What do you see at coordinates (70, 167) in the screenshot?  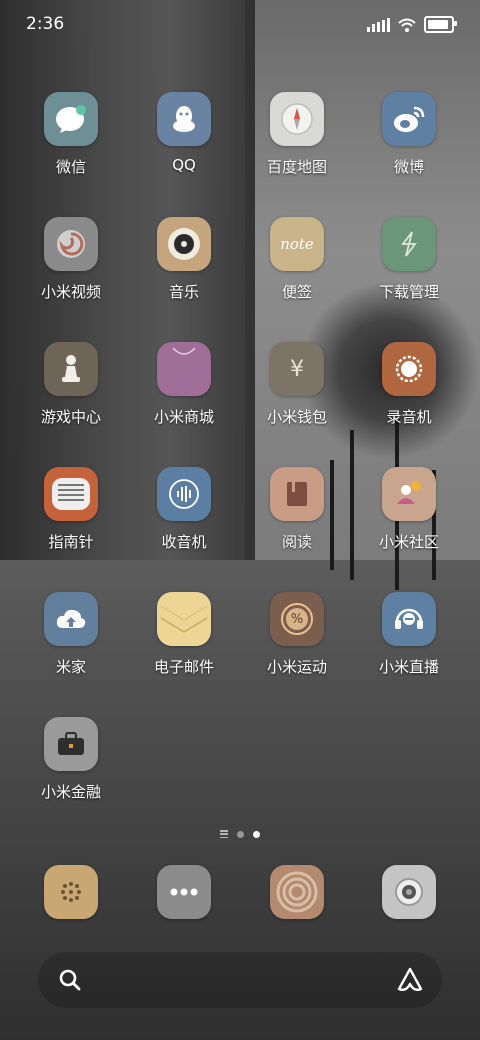 I see `app-label: 微信` at bounding box center [70, 167].